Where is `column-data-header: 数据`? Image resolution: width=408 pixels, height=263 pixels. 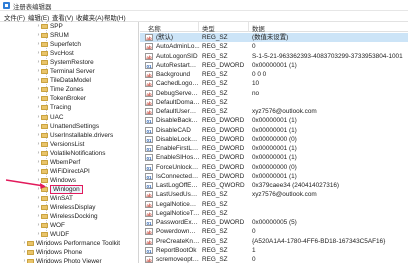
column-data-header: 数据 is located at coordinates (258, 28).